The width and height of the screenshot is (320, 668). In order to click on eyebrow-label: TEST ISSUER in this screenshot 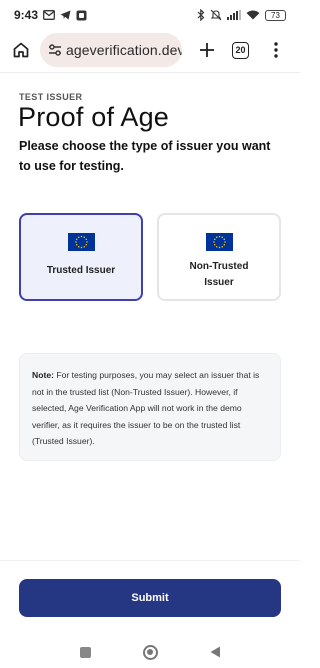, I will do `click(51, 97)`.